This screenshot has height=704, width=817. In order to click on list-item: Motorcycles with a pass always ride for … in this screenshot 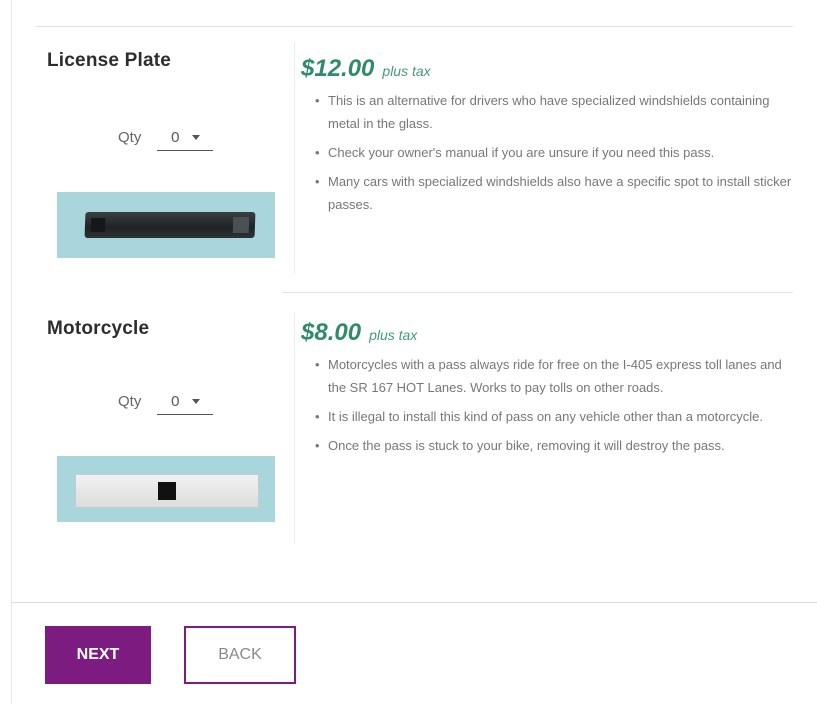, I will do `click(549, 376)`.